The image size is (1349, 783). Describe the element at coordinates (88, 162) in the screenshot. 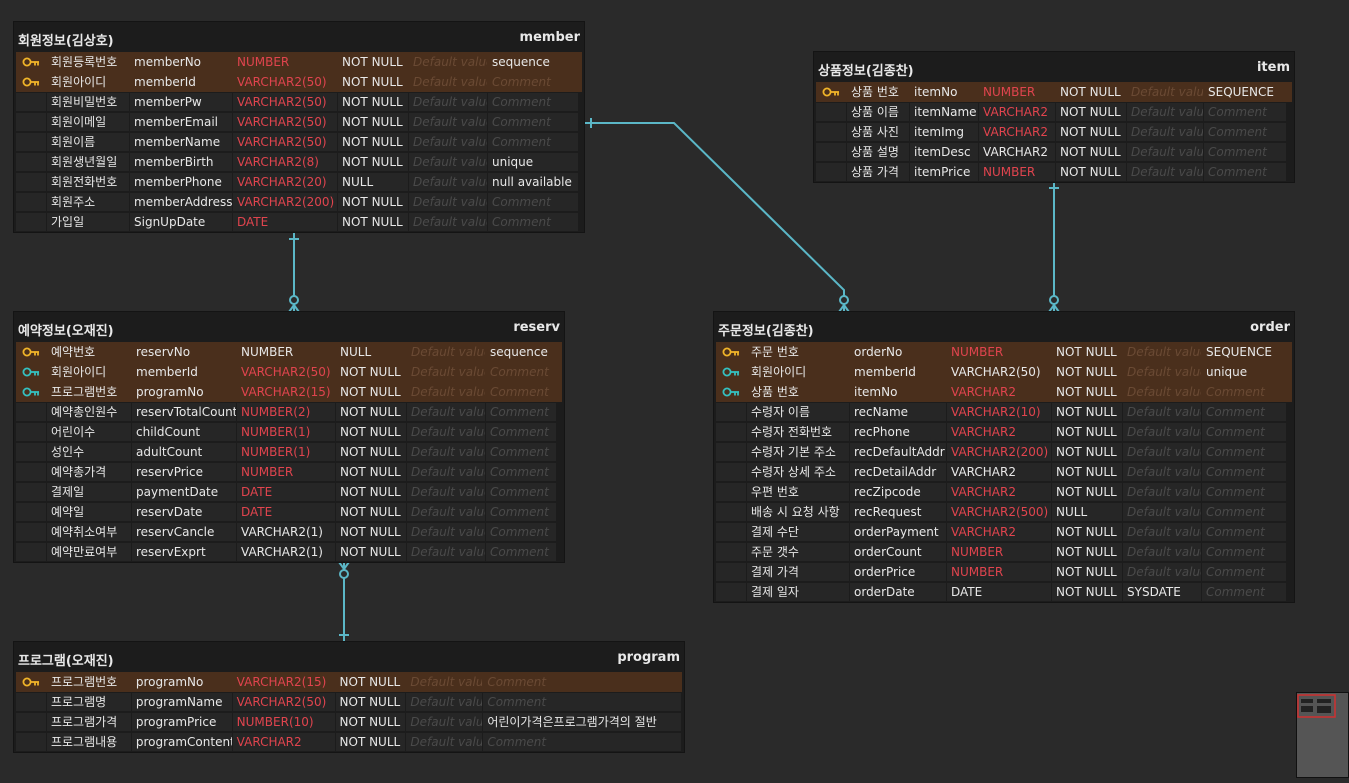

I see `logical-column-name: 회원생년월일` at that location.